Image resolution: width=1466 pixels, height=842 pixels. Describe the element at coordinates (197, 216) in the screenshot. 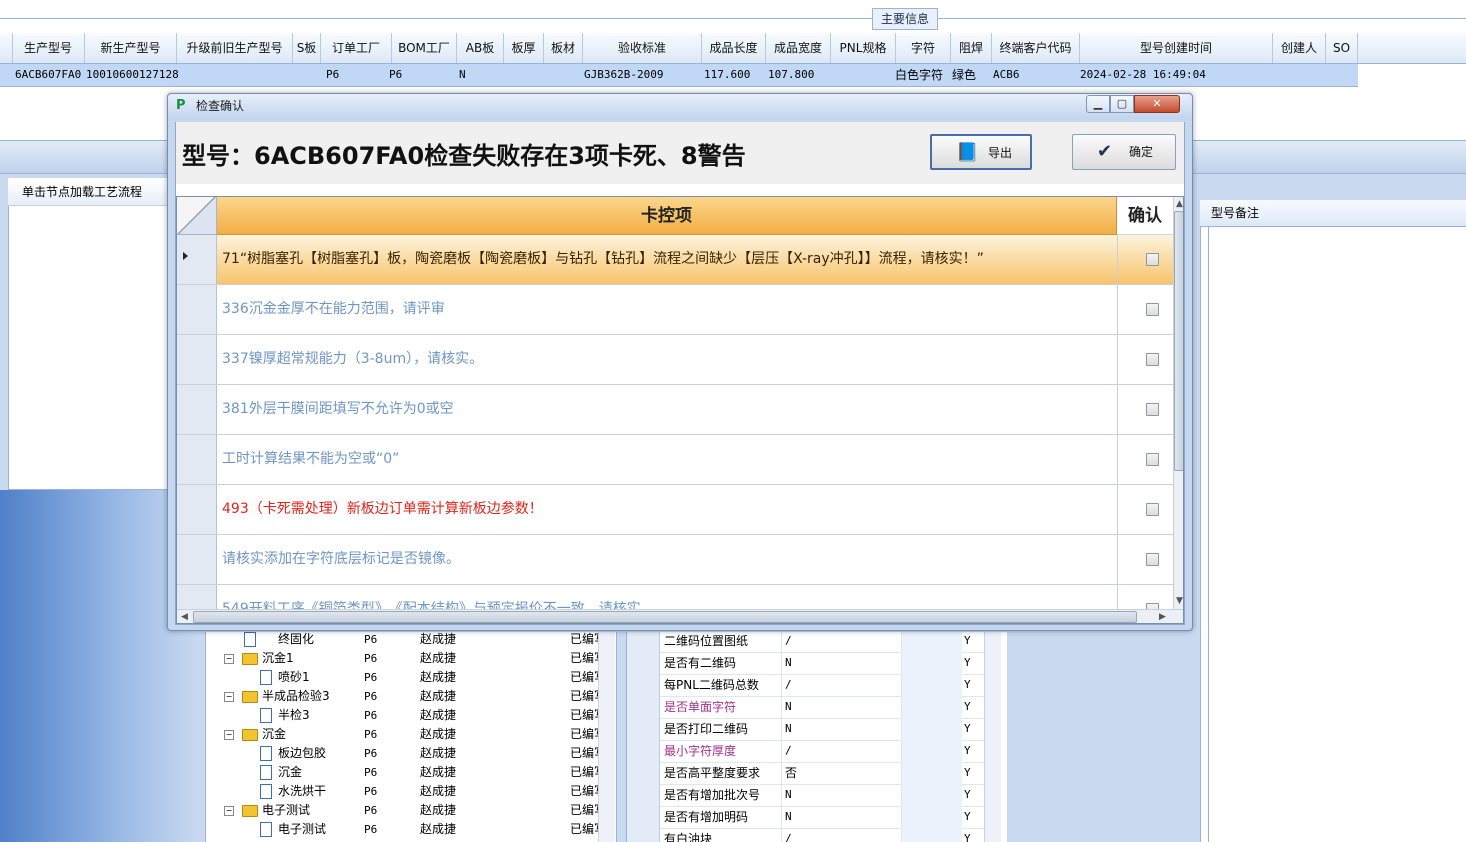

I see `grid-select-all` at that location.